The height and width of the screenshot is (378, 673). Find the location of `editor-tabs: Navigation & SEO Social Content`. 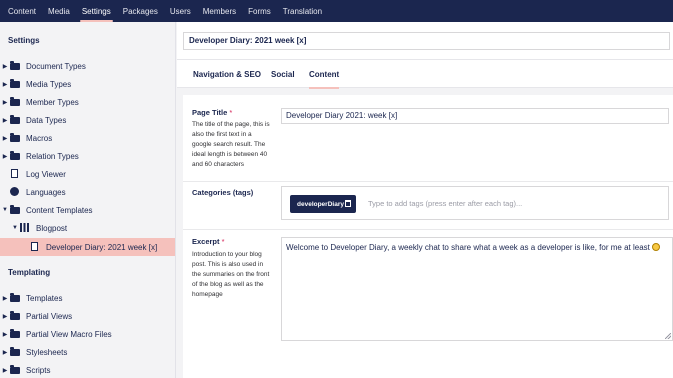

editor-tabs: Navigation & SEO Social Content is located at coordinates (425, 74).